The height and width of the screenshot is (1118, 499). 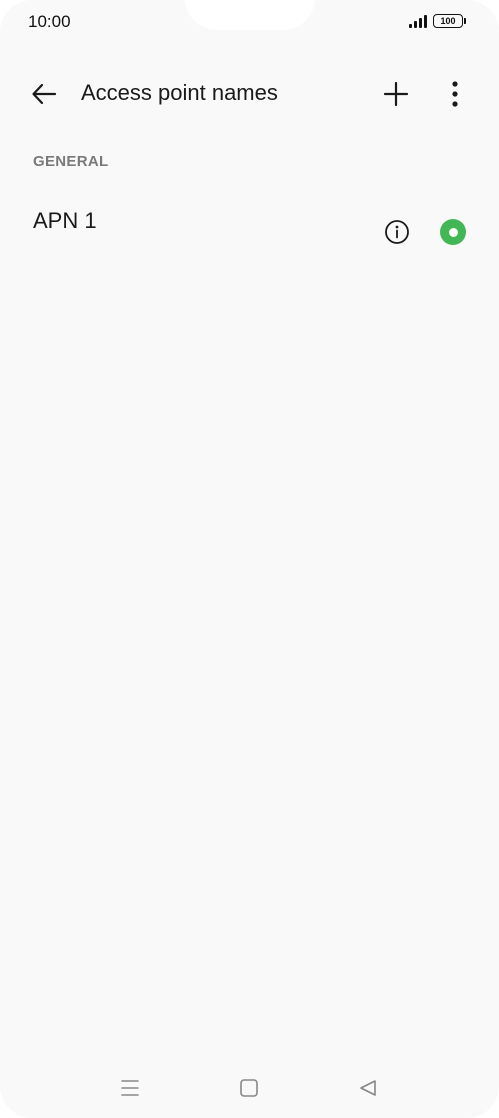 What do you see at coordinates (179, 92) in the screenshot?
I see `page-title: Access point names` at bounding box center [179, 92].